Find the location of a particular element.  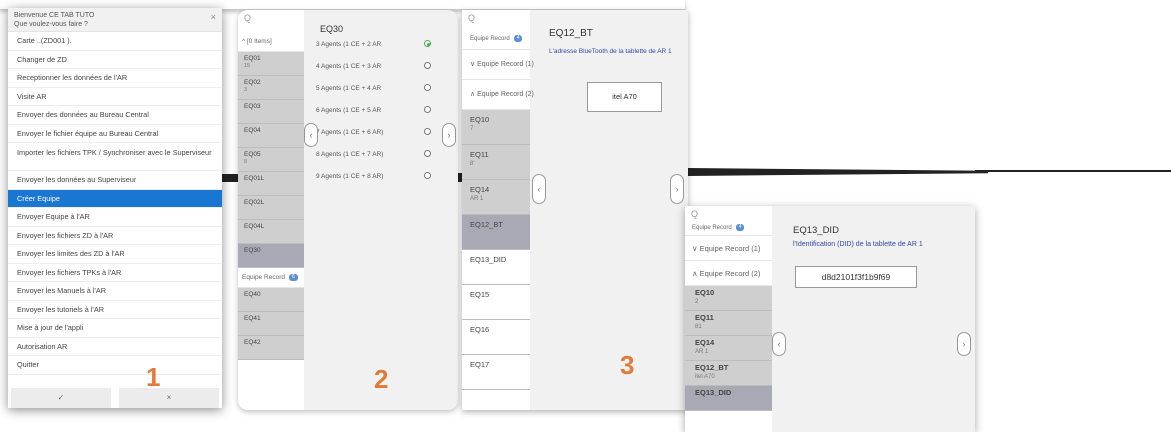

device-id-input: d8d2101f3f1b9f69 is located at coordinates (856, 277).